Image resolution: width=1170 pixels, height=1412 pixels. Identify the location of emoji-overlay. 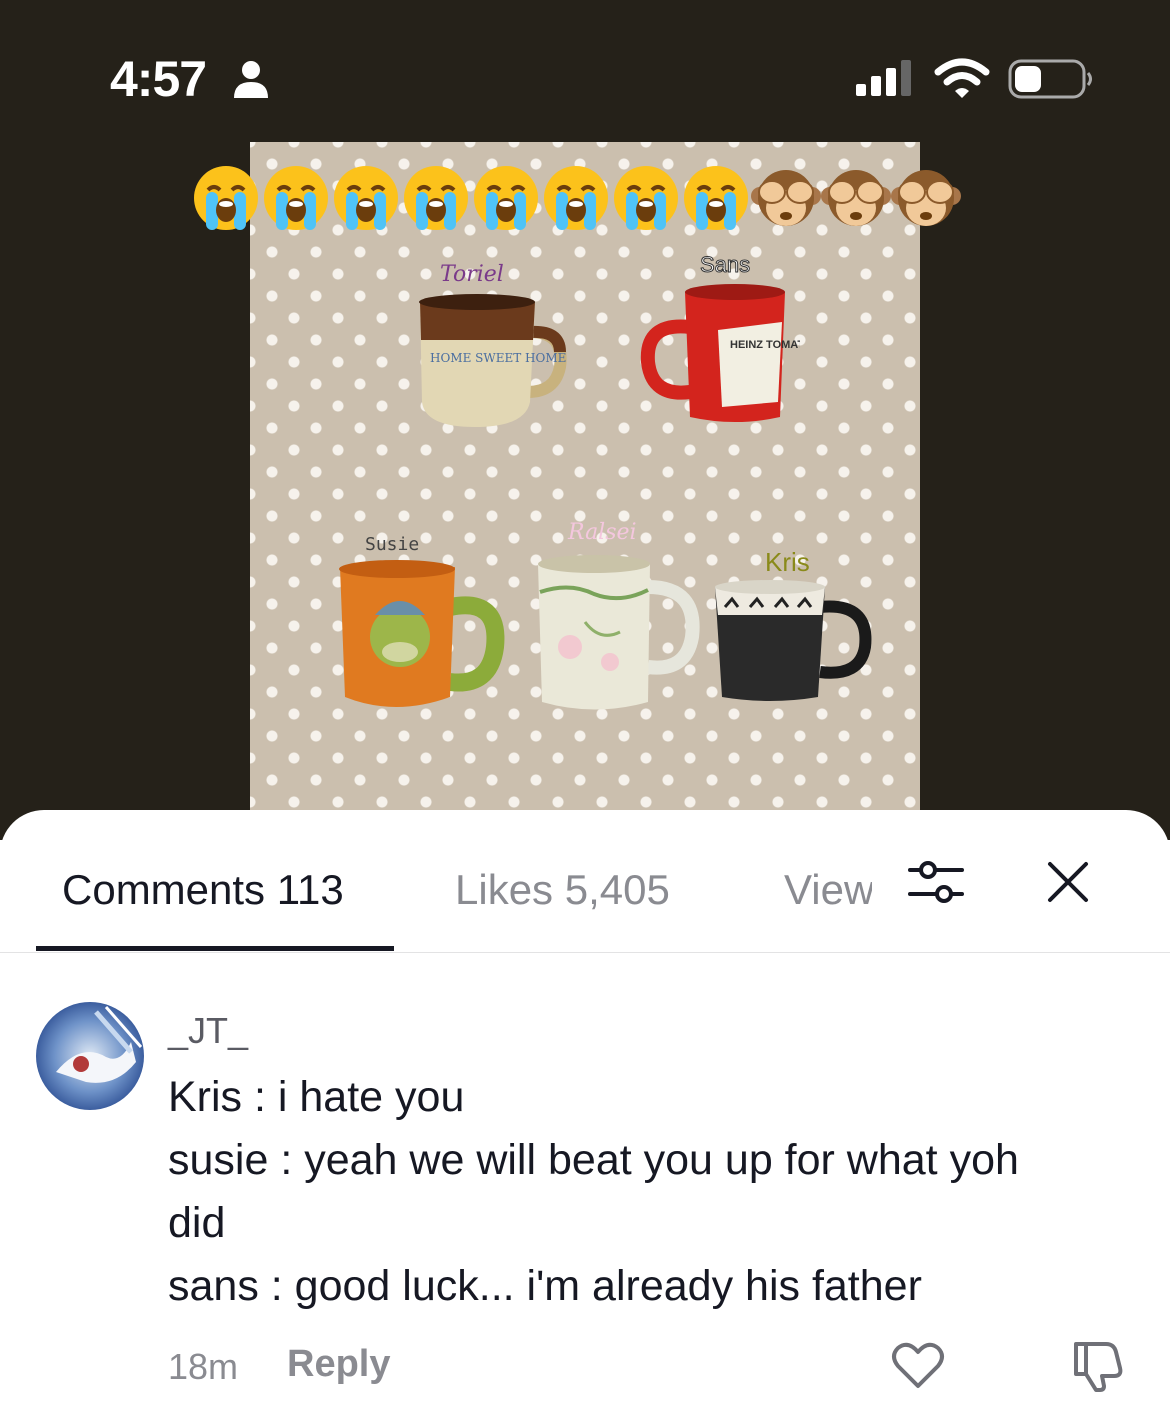
(590, 198).